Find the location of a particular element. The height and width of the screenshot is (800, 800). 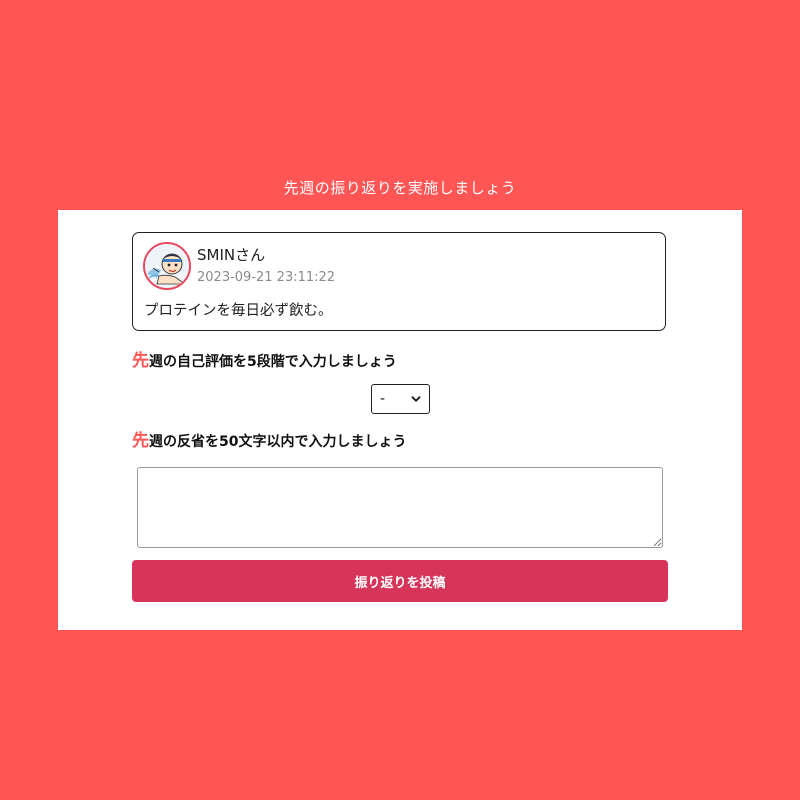

rating-section-label: 先週の自己評価を5段階で入力しましょう is located at coordinates (264, 361).